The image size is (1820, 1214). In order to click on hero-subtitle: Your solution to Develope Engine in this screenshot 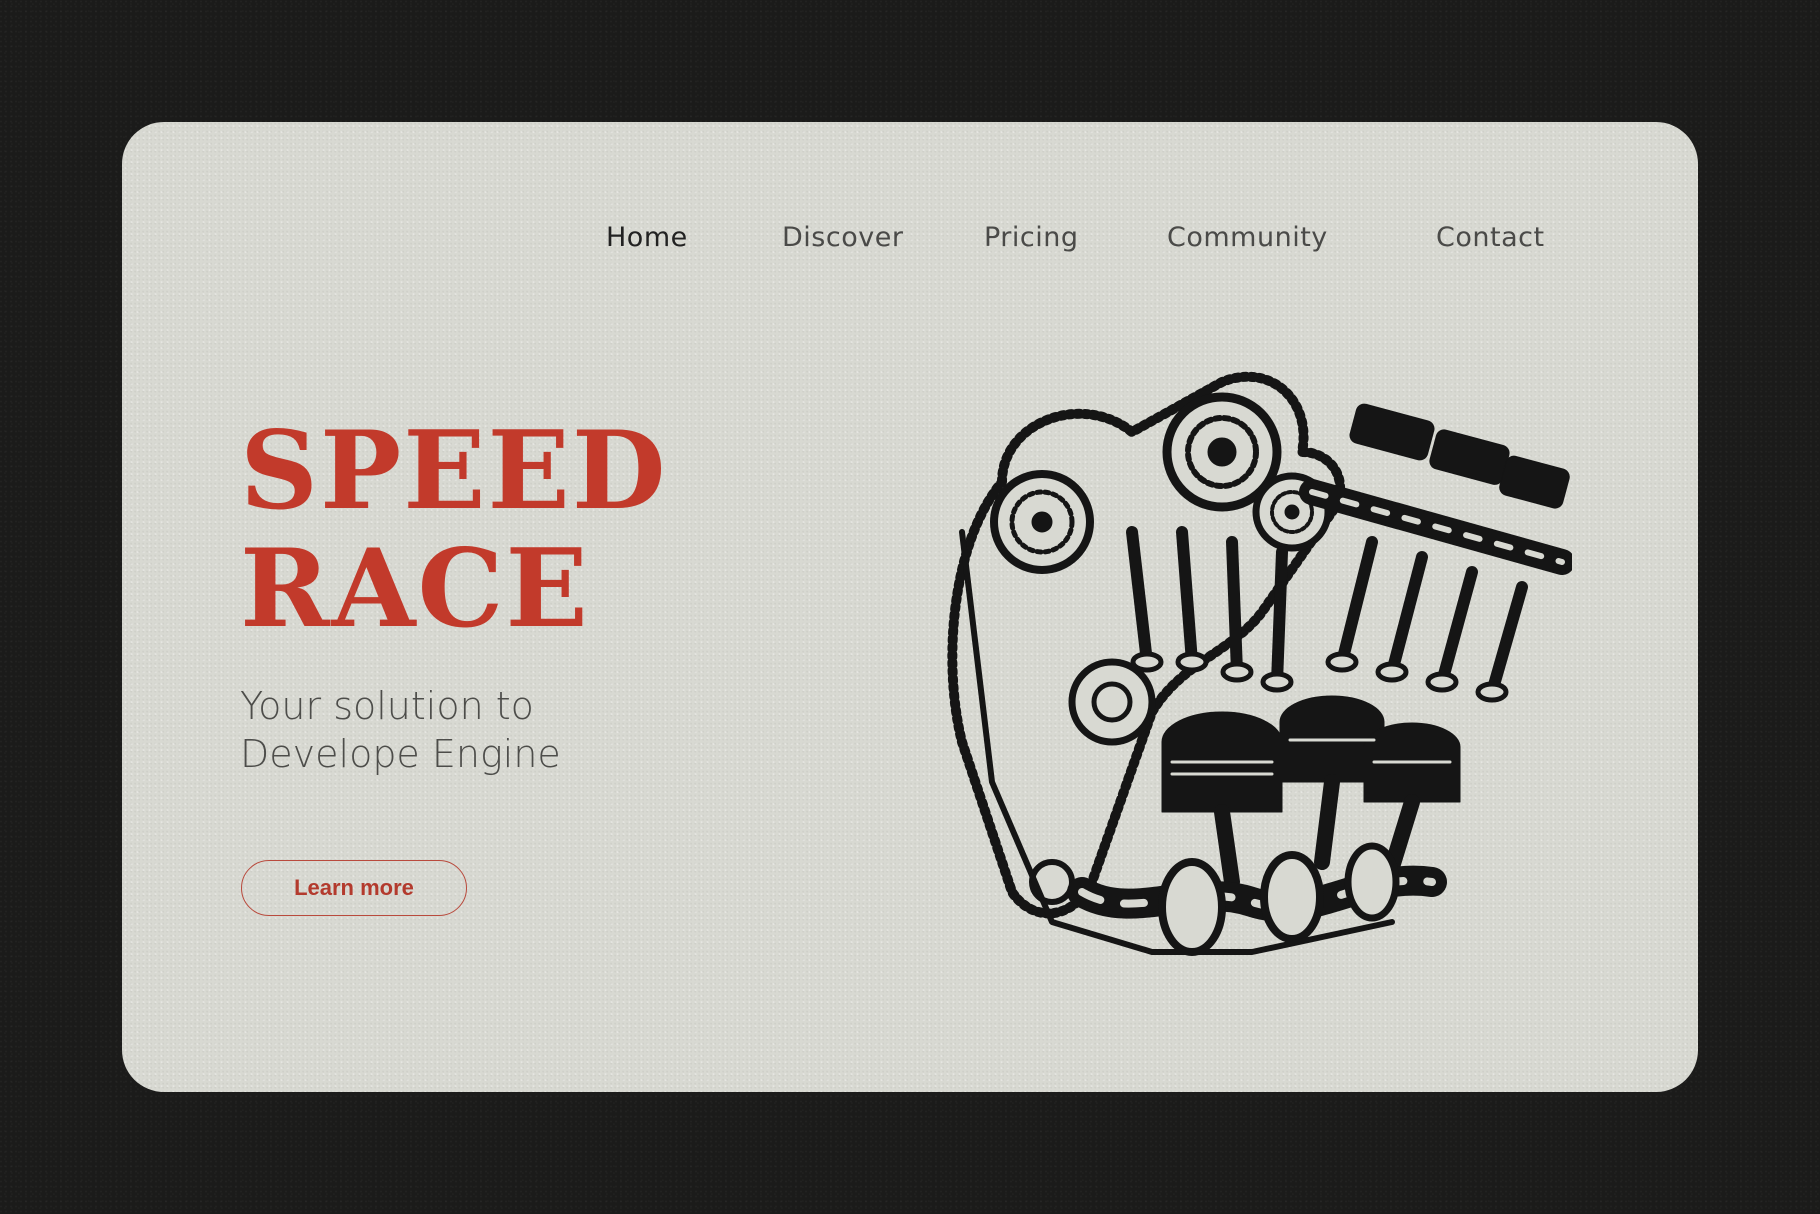, I will do `click(400, 730)`.